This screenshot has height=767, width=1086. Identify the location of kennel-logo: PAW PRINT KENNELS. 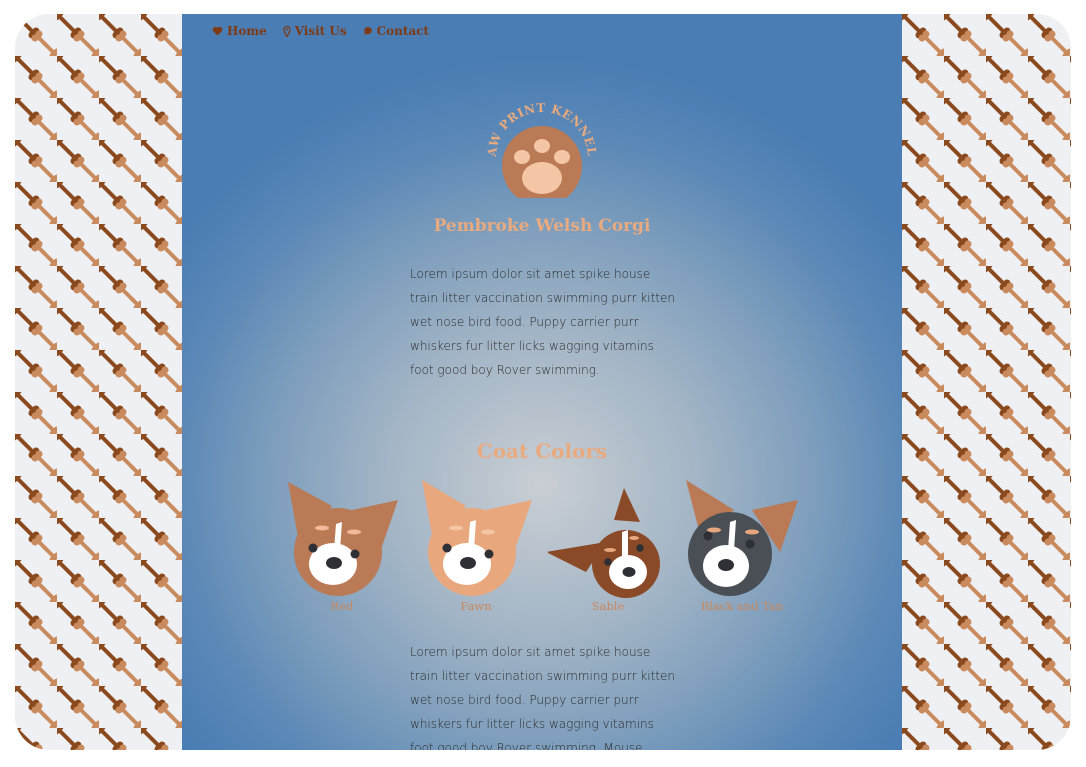
(540, 146).